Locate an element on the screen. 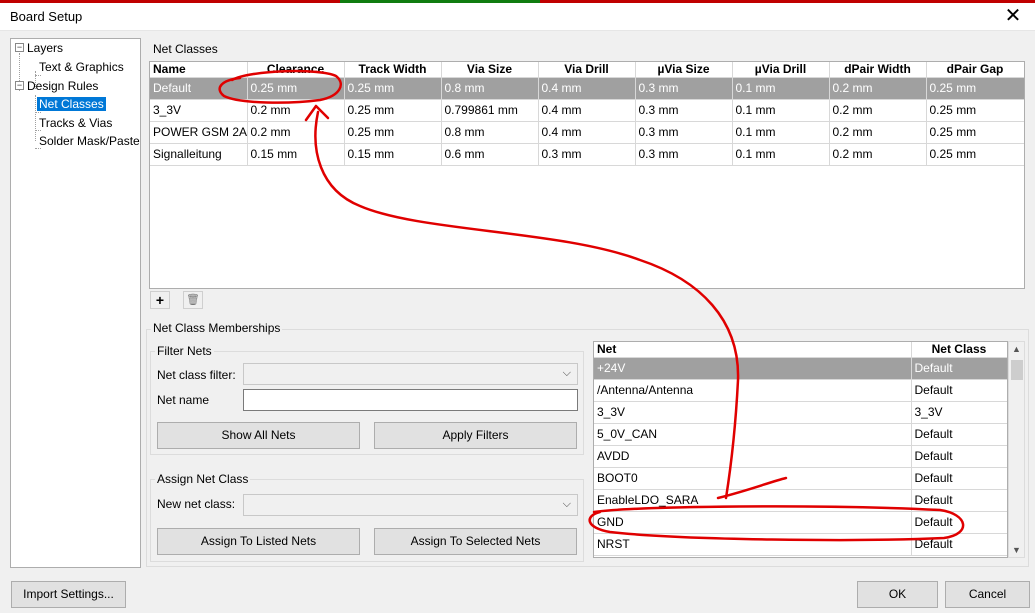 The width and height of the screenshot is (1035, 613). net-row: EnableLDO_SARA Default is located at coordinates (800, 500).